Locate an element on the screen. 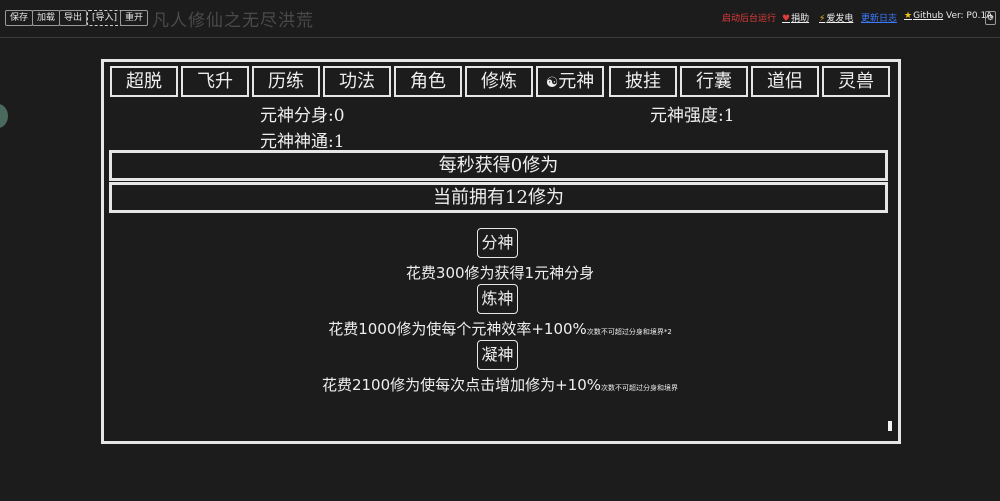 This screenshot has width=1000, height=501. tab-ascend: 飞升 is located at coordinates (215, 81).